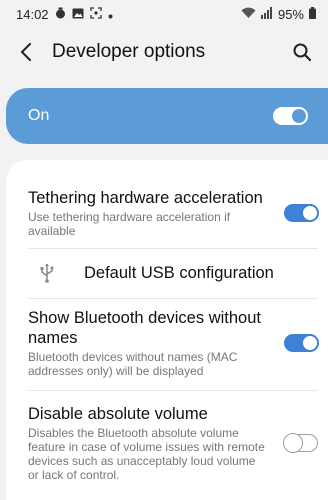 Image resolution: width=328 pixels, height=500 pixels. I want to click on status-left: 14:02, so click(64, 14).